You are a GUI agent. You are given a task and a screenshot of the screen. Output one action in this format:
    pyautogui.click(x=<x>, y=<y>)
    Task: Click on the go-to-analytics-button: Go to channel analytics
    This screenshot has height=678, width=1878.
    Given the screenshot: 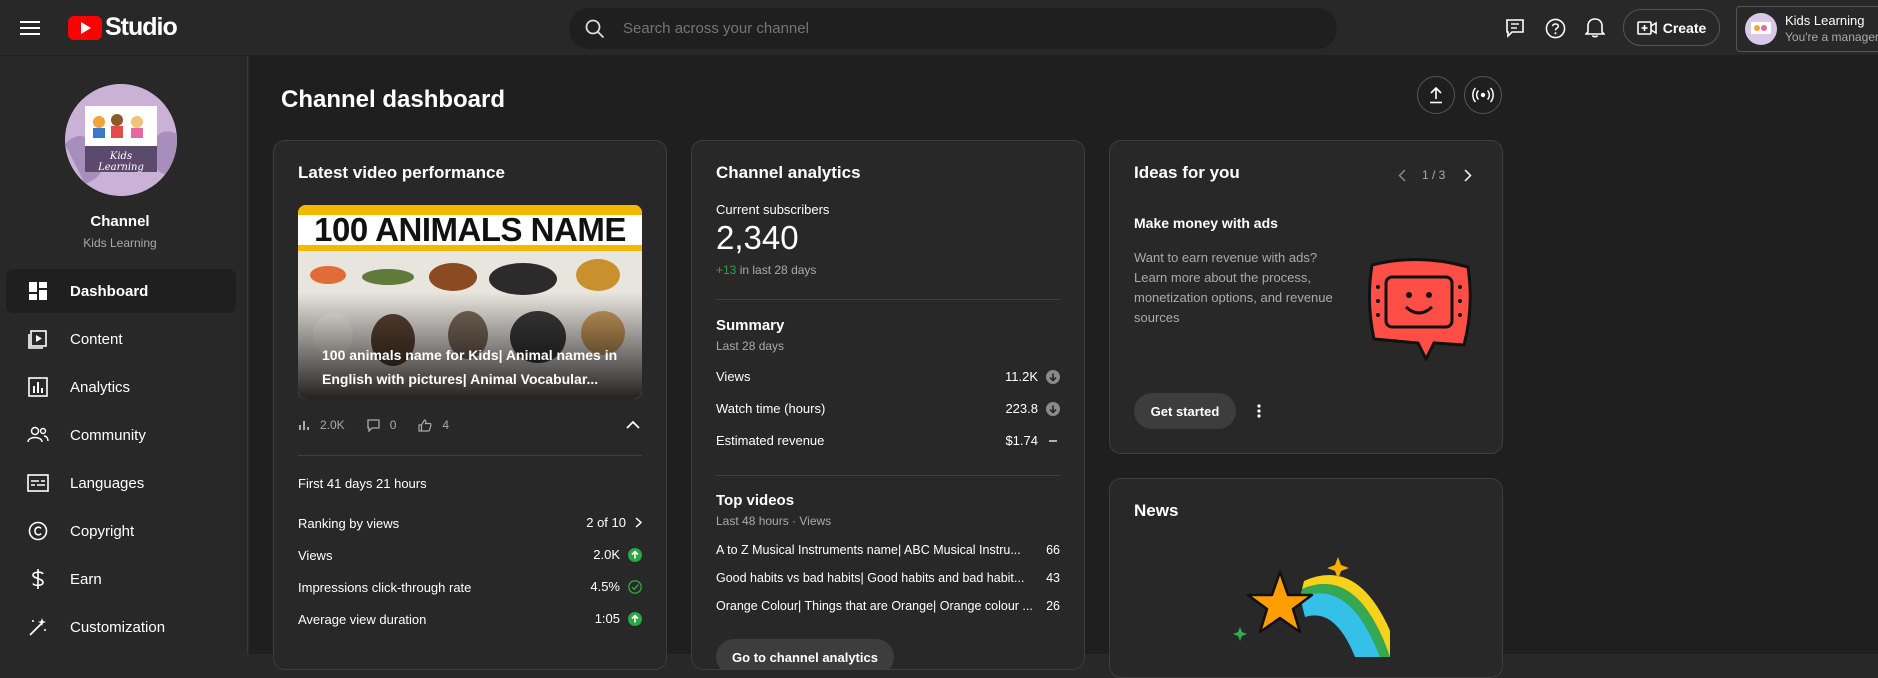 What is the action you would take?
    pyautogui.click(x=805, y=654)
    